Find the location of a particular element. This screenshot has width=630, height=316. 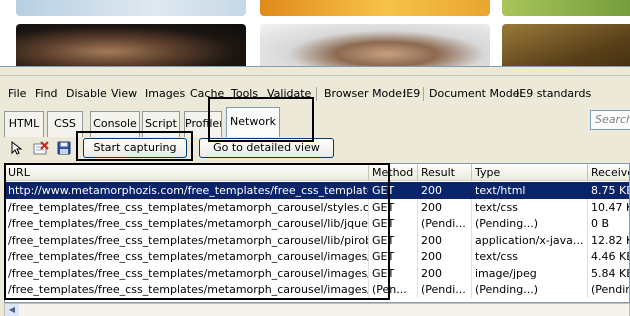

column-result: Result is located at coordinates (445, 172).